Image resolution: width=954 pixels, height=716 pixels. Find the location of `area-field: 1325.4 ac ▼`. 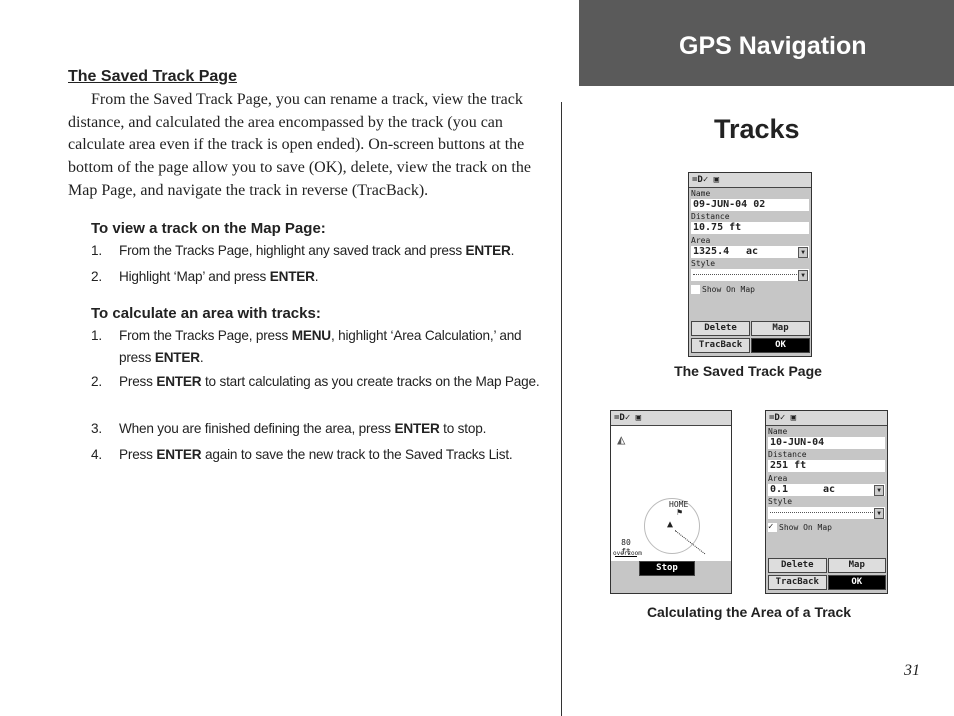

area-field: 1325.4 ac ▼ is located at coordinates (750, 252).